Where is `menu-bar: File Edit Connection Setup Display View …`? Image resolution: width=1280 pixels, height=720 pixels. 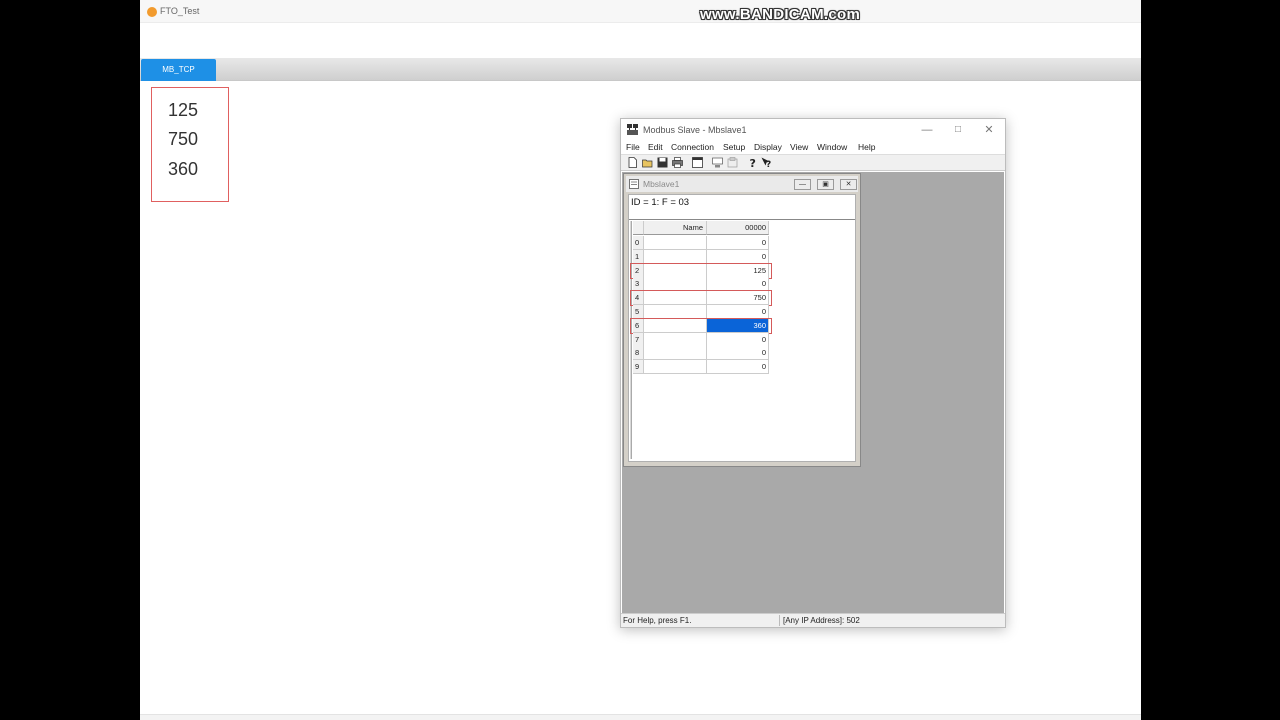 menu-bar: File Edit Connection Setup Display View … is located at coordinates (813, 147).